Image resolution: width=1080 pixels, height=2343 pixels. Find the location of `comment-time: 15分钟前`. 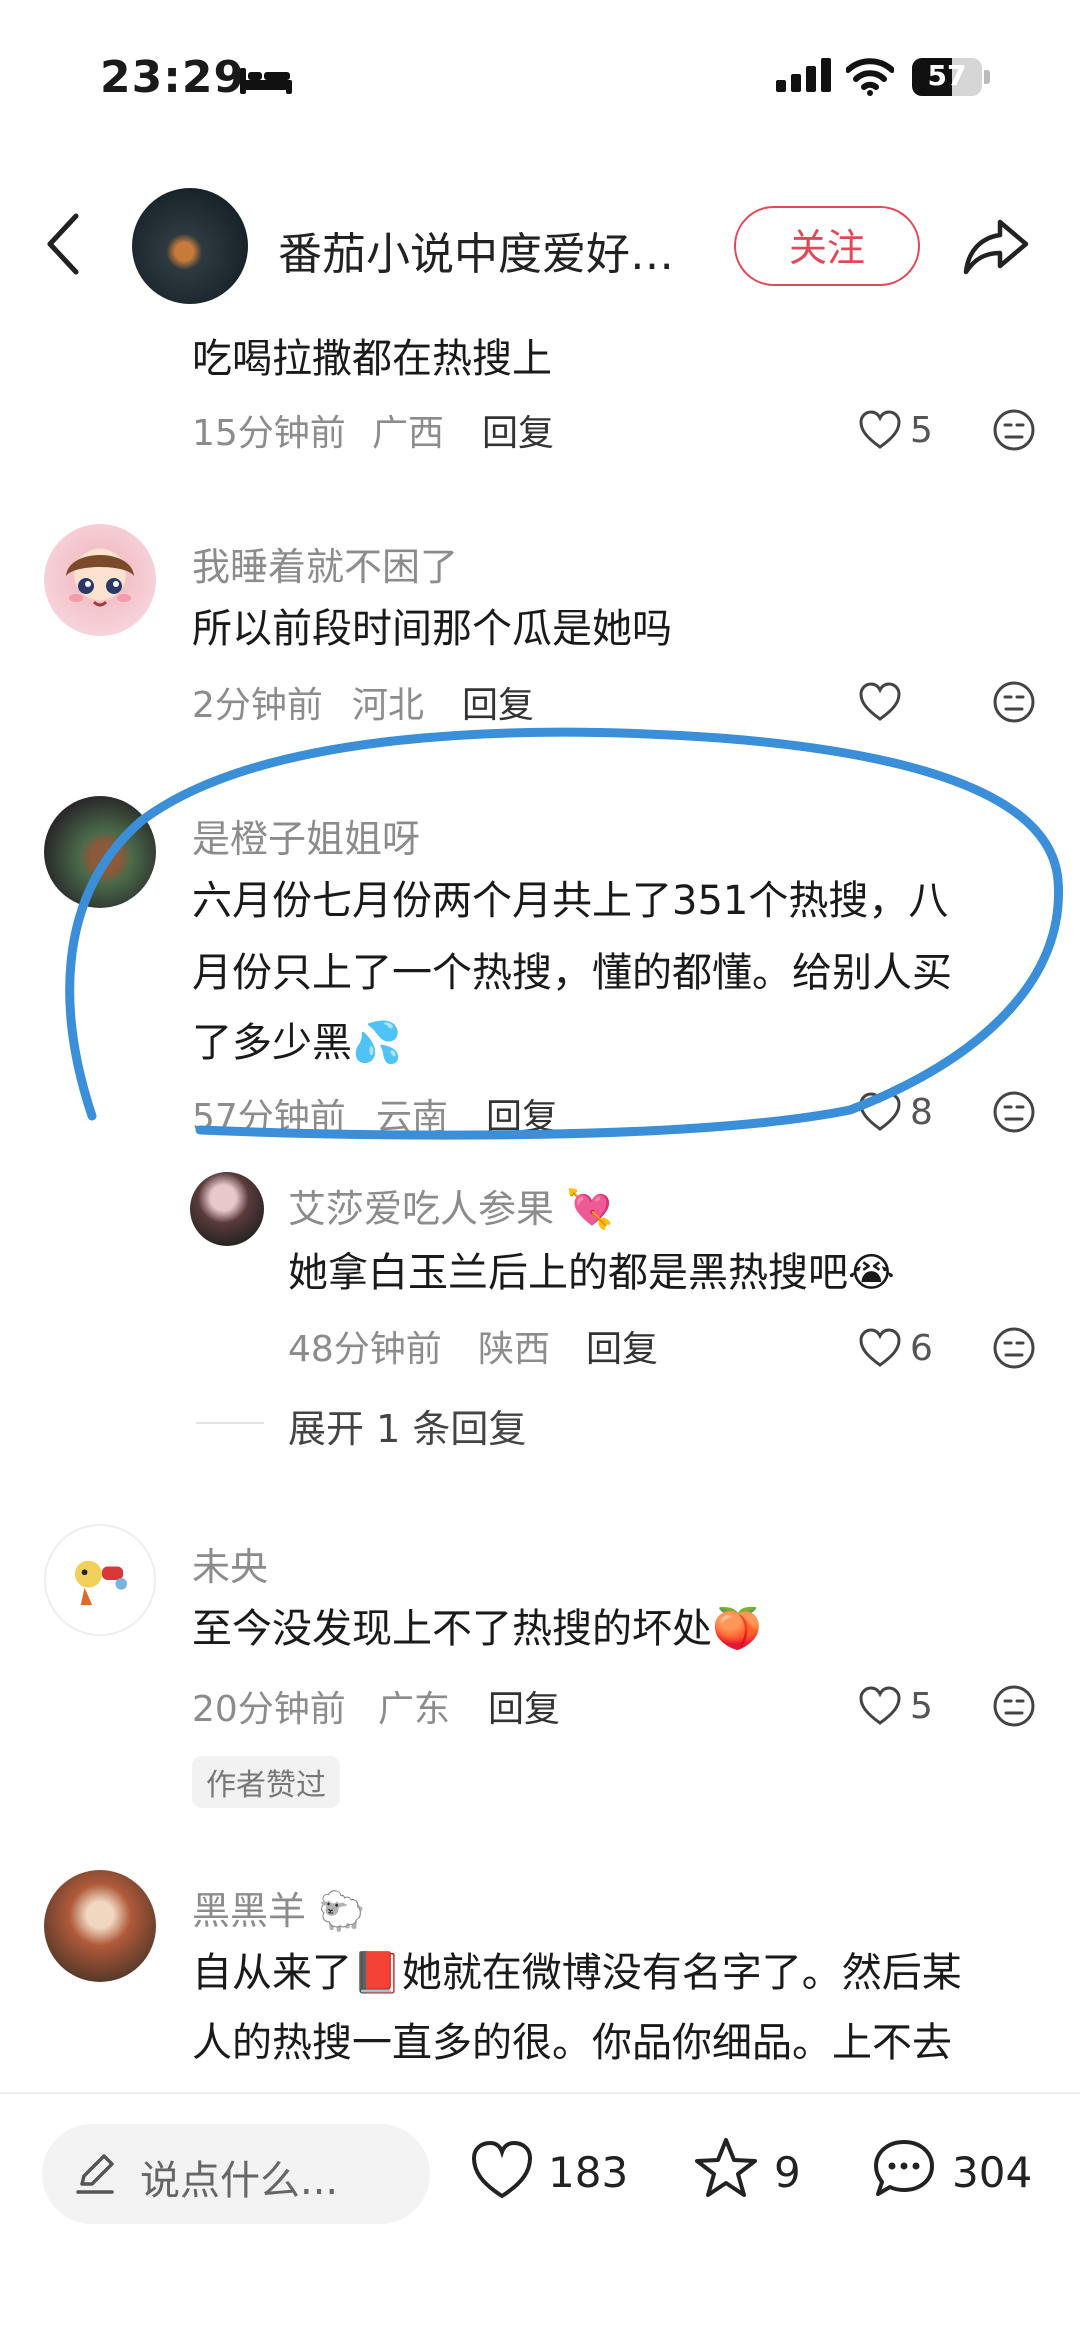

comment-time: 15分钟前 is located at coordinates (269, 433).